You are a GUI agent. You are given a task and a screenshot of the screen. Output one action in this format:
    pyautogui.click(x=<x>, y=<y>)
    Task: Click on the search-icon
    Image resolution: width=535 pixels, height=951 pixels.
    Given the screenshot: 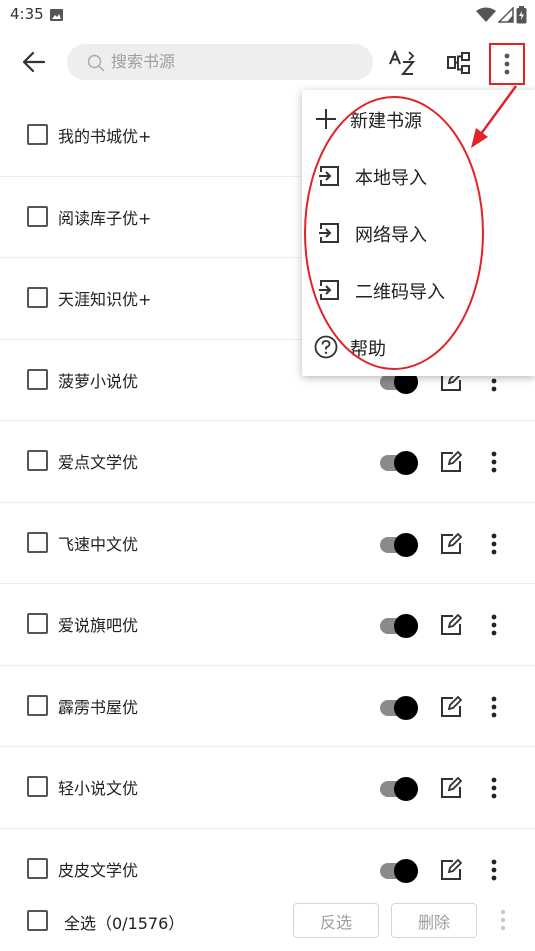 What is the action you would take?
    pyautogui.click(x=96, y=63)
    